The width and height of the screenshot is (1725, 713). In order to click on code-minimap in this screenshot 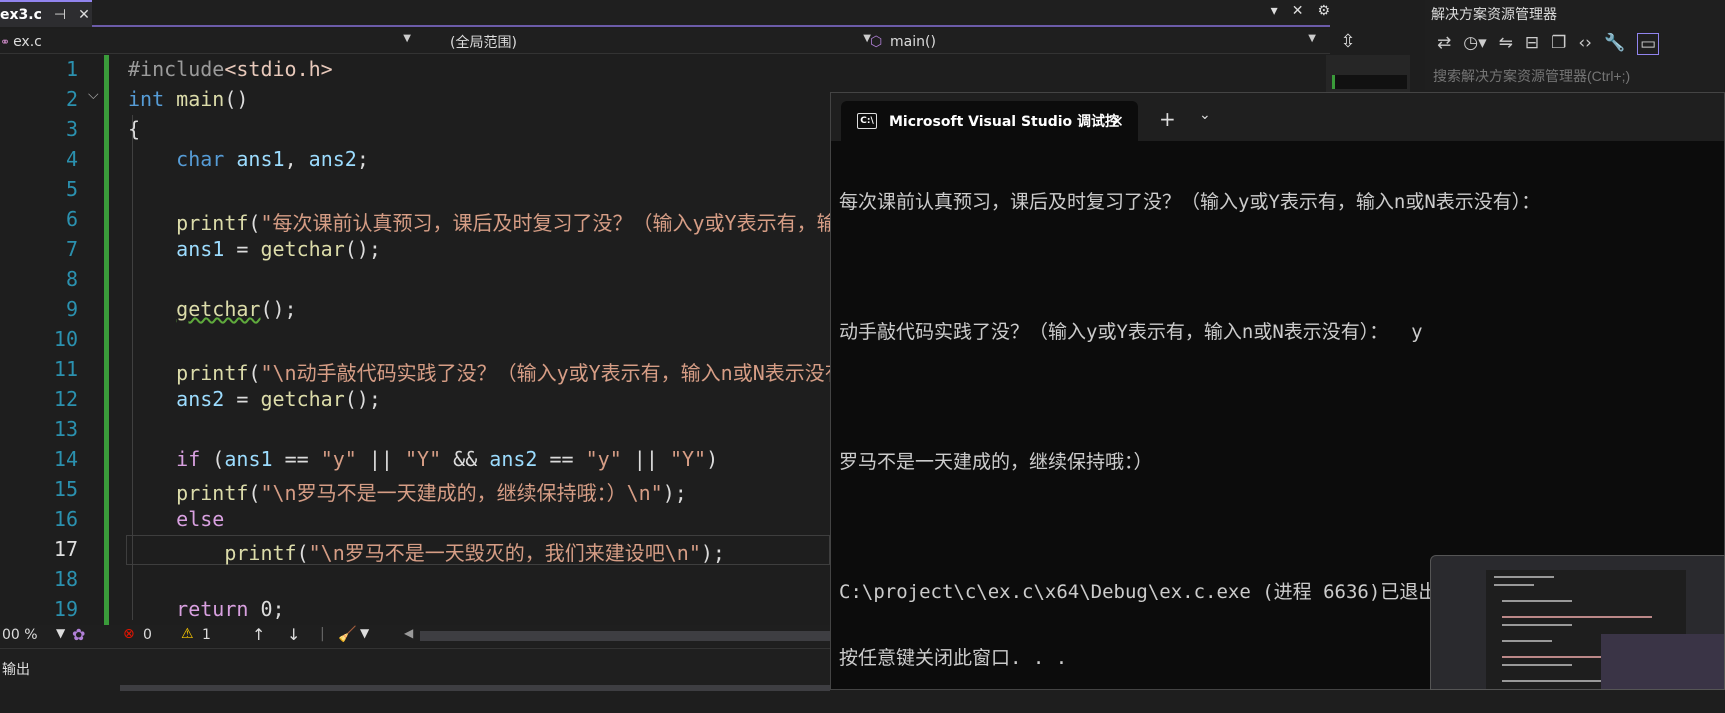, I will do `click(1368, 75)`.